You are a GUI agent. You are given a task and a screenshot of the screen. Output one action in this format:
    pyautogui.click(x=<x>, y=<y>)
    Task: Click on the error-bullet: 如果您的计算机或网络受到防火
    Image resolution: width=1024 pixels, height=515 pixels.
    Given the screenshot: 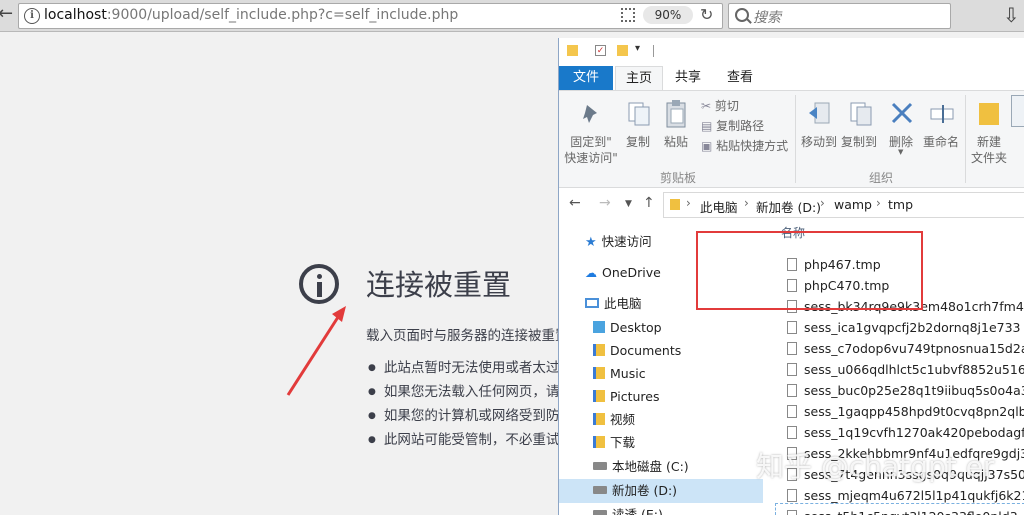 What is the action you would take?
    pyautogui.click(x=470, y=414)
    